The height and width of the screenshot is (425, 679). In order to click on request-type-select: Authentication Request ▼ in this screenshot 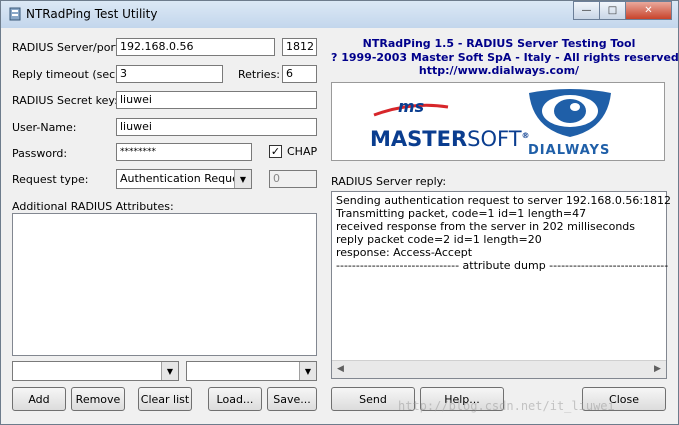, I will do `click(184, 179)`.